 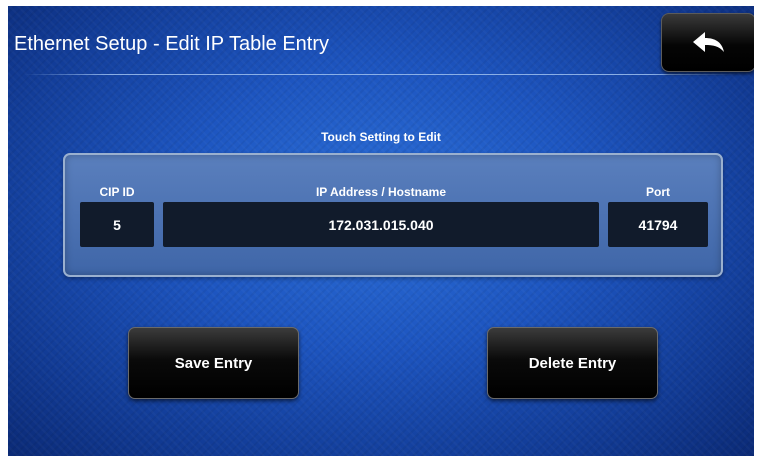 I want to click on instruction-text: Touch Setting to Edit, so click(x=381, y=137).